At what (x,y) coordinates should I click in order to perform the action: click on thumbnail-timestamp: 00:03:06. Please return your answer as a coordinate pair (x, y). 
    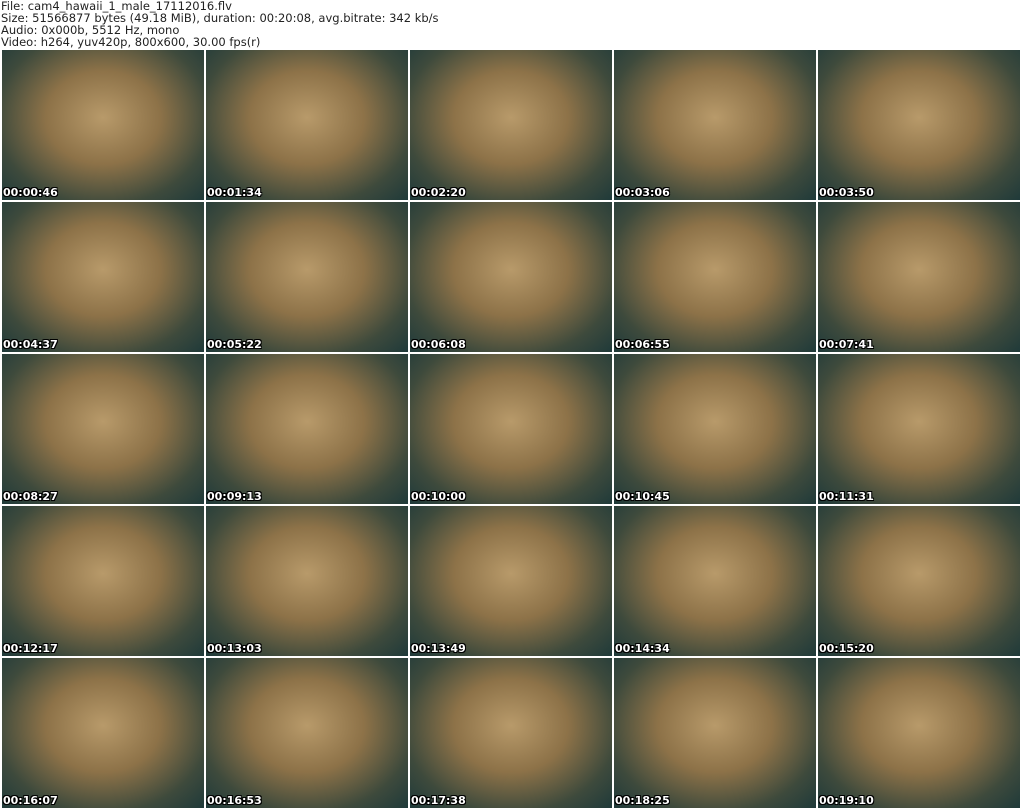
    Looking at the image, I should click on (642, 192).